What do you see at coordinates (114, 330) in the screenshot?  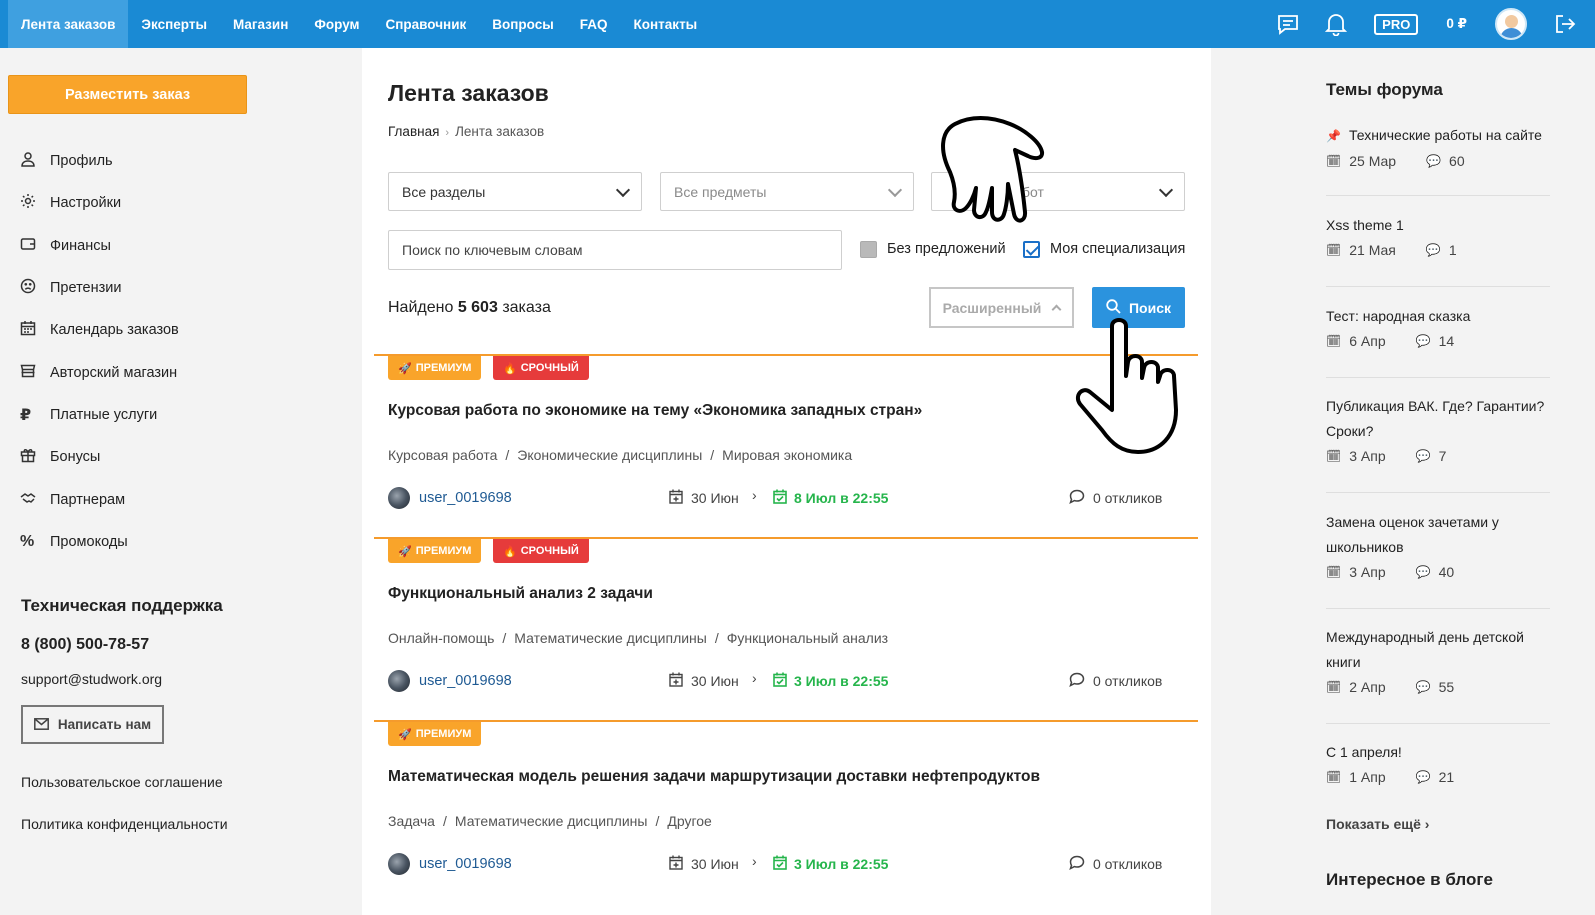 I see `sidebar-item-label: Календарь заказов` at bounding box center [114, 330].